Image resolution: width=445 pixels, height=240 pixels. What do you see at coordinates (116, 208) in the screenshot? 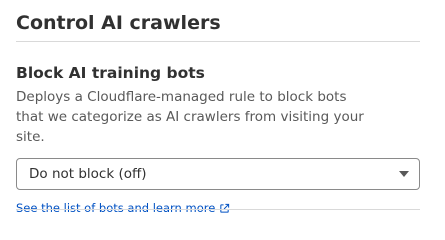
I see `bots-list-link-label: See the list of bots and learn more` at bounding box center [116, 208].